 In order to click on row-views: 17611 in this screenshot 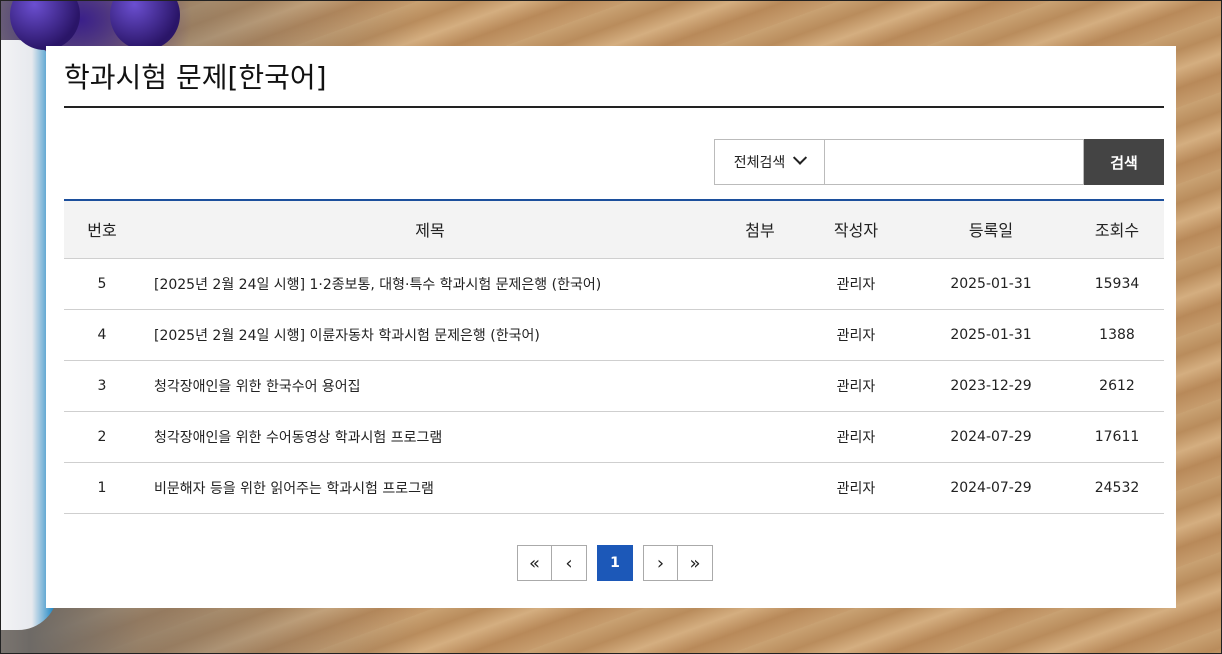, I will do `click(1117, 437)`.